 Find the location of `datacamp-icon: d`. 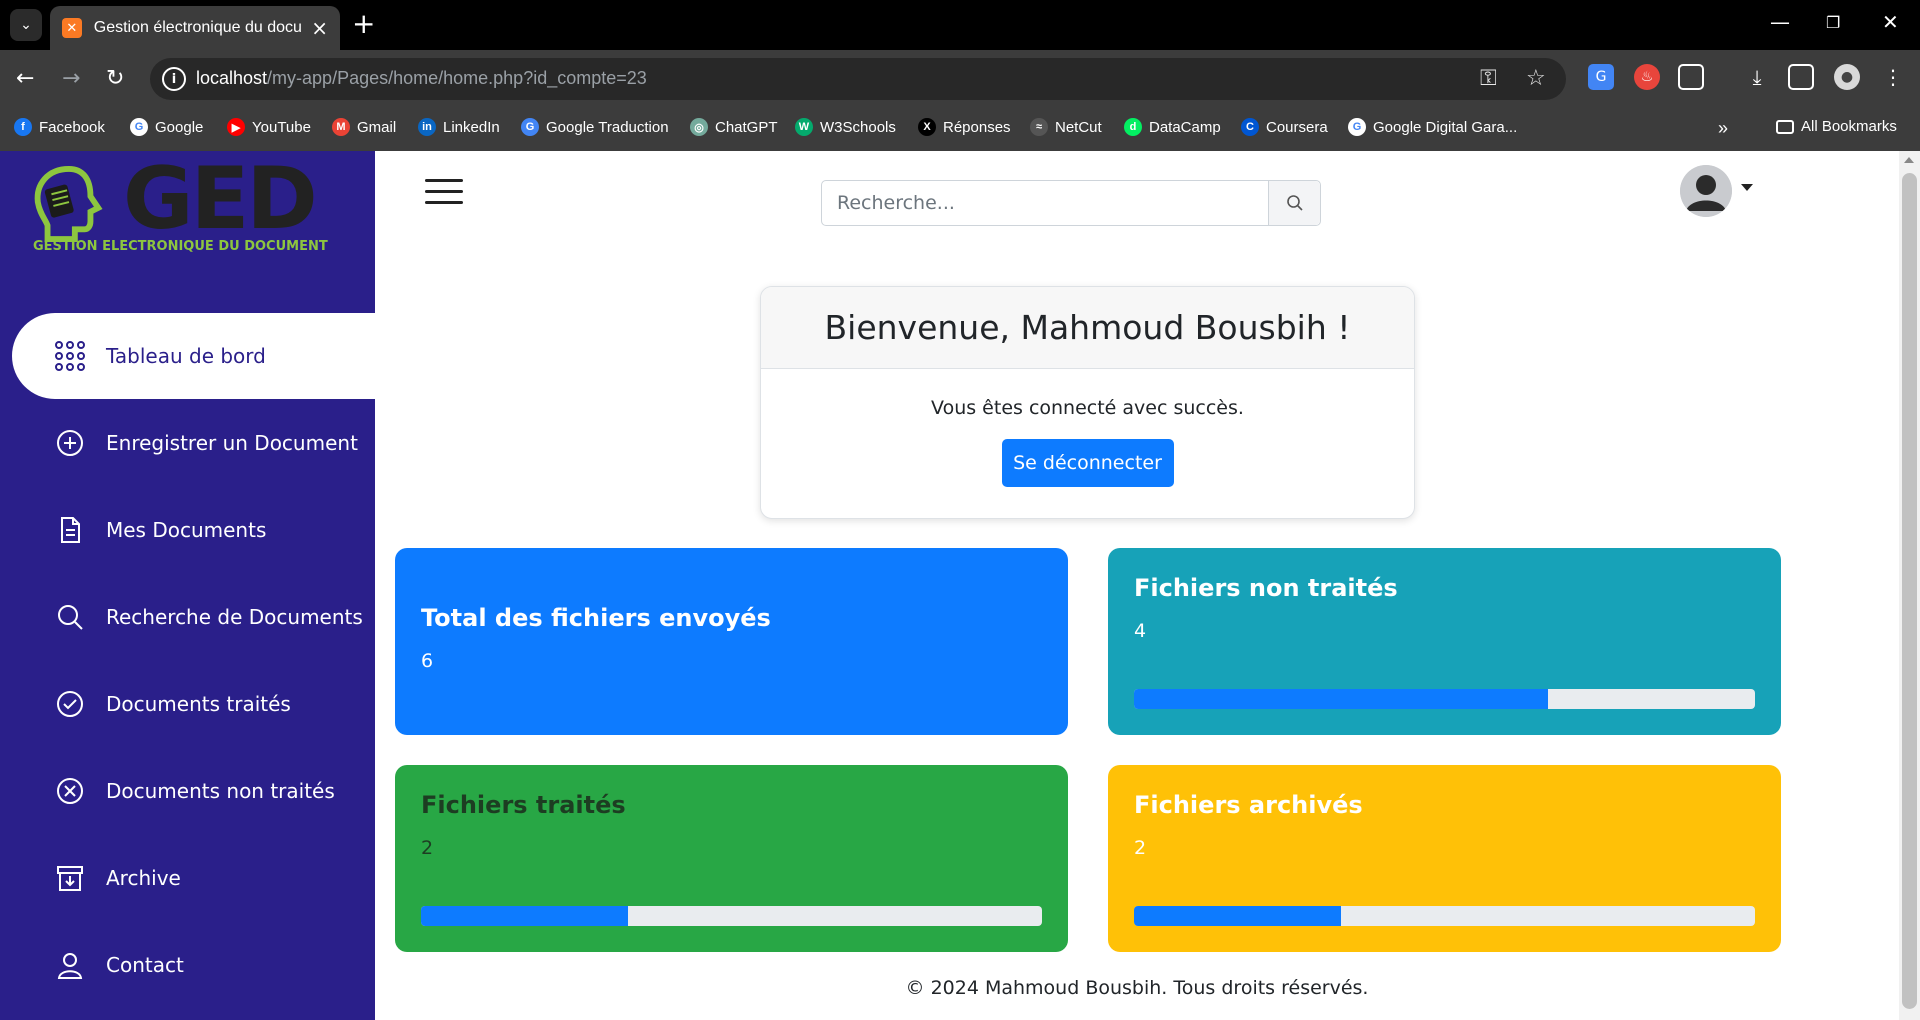

datacamp-icon: d is located at coordinates (1133, 127).